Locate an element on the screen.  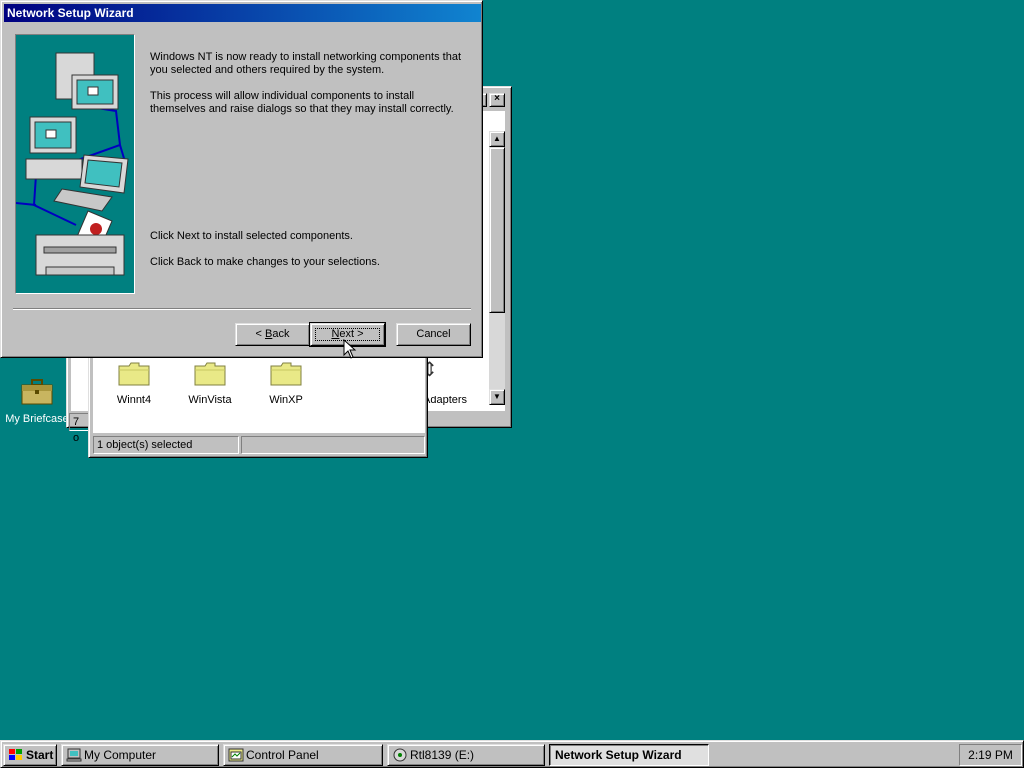
windows-logo-icon is located at coordinates (15, 754).